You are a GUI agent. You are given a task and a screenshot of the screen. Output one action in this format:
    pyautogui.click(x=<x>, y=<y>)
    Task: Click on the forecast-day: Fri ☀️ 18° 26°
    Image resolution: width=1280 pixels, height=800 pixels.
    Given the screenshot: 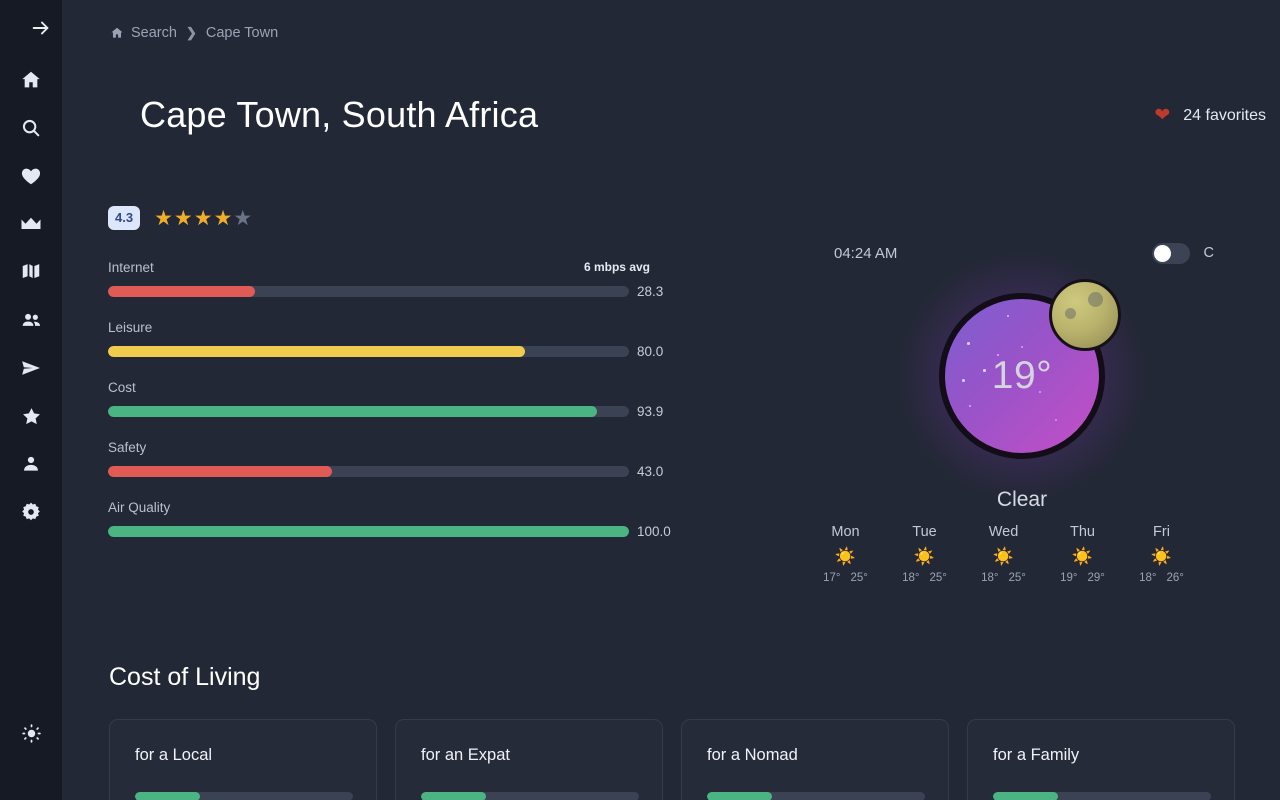 What is the action you would take?
    pyautogui.click(x=1161, y=554)
    